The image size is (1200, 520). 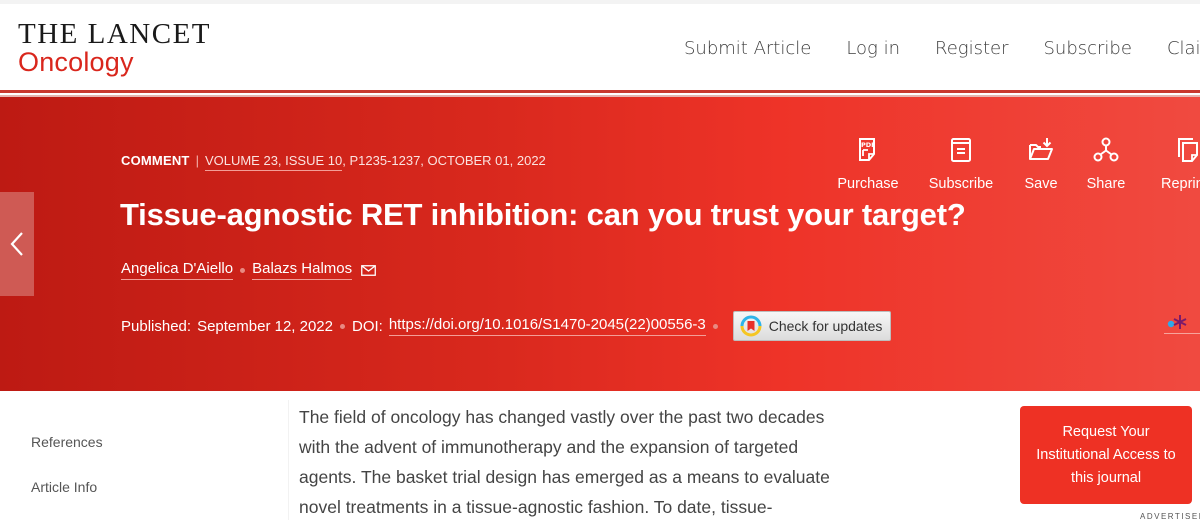 I want to click on reprints-icon, so click(x=1188, y=150).